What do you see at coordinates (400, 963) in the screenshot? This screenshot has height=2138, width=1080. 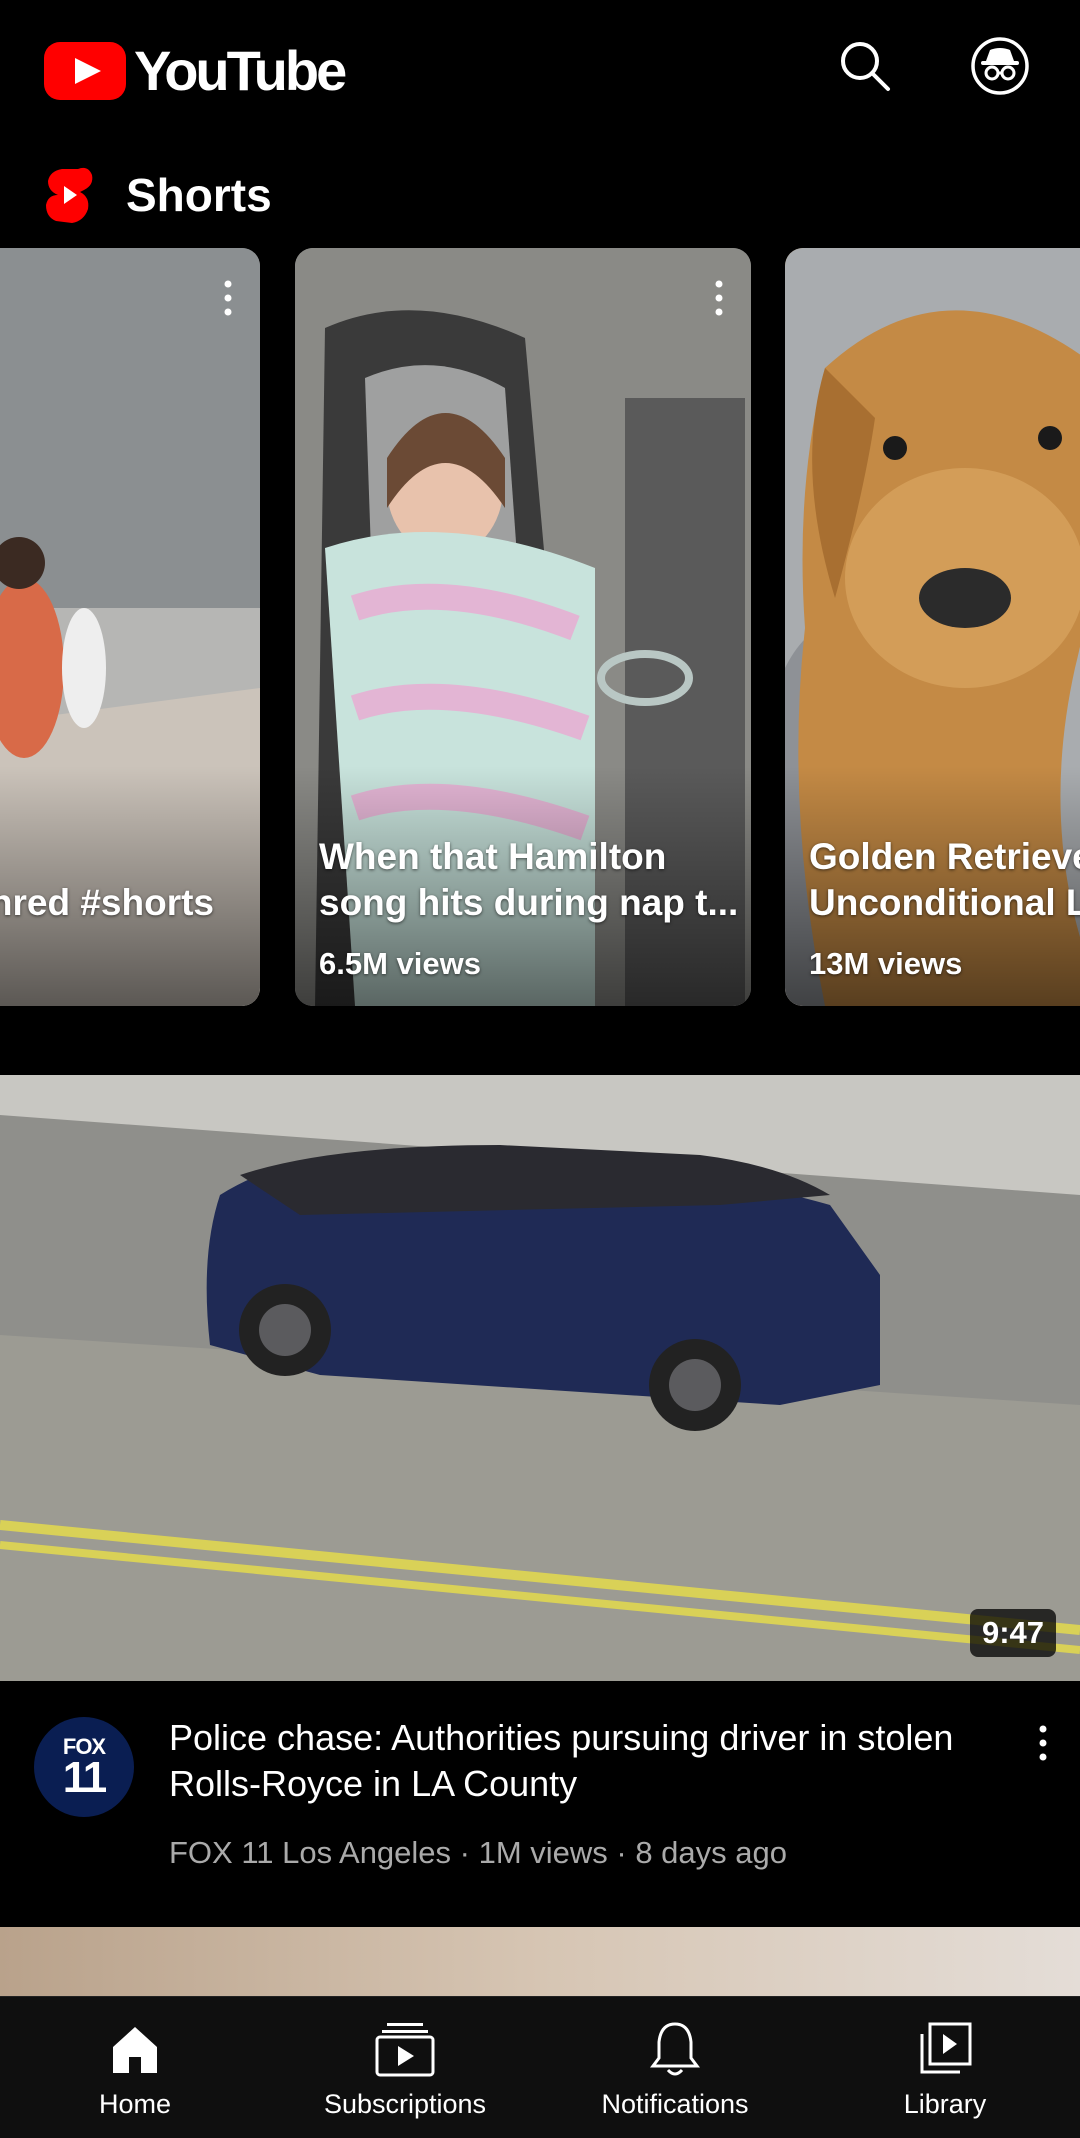 I see `short-view-count: 6.5M views` at bounding box center [400, 963].